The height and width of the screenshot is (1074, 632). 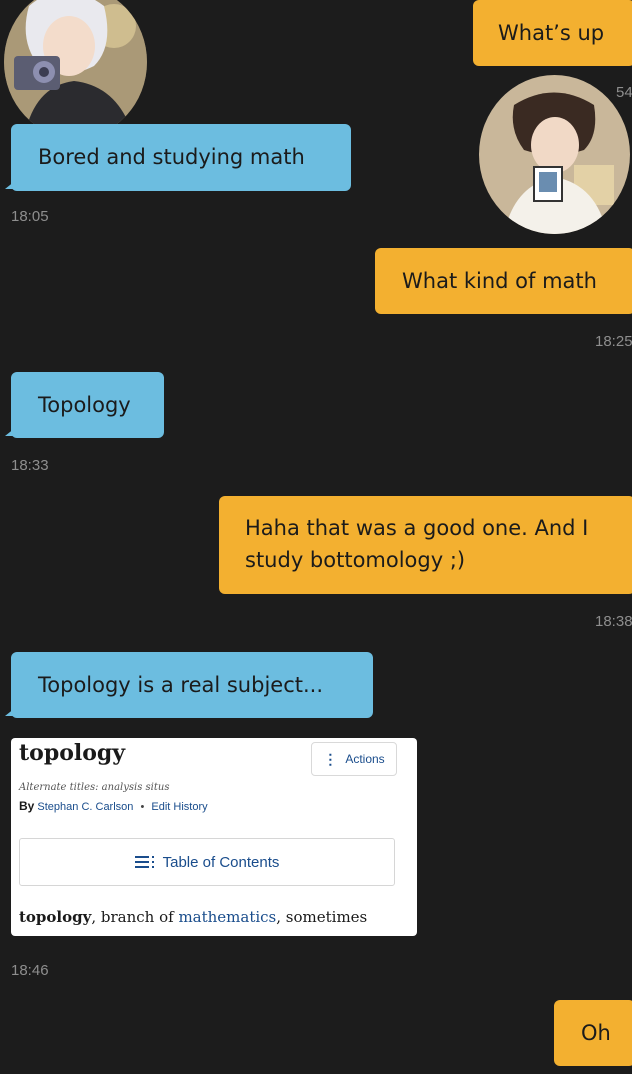 What do you see at coordinates (30, 465) in the screenshot?
I see `message-timestamp: 18:33` at bounding box center [30, 465].